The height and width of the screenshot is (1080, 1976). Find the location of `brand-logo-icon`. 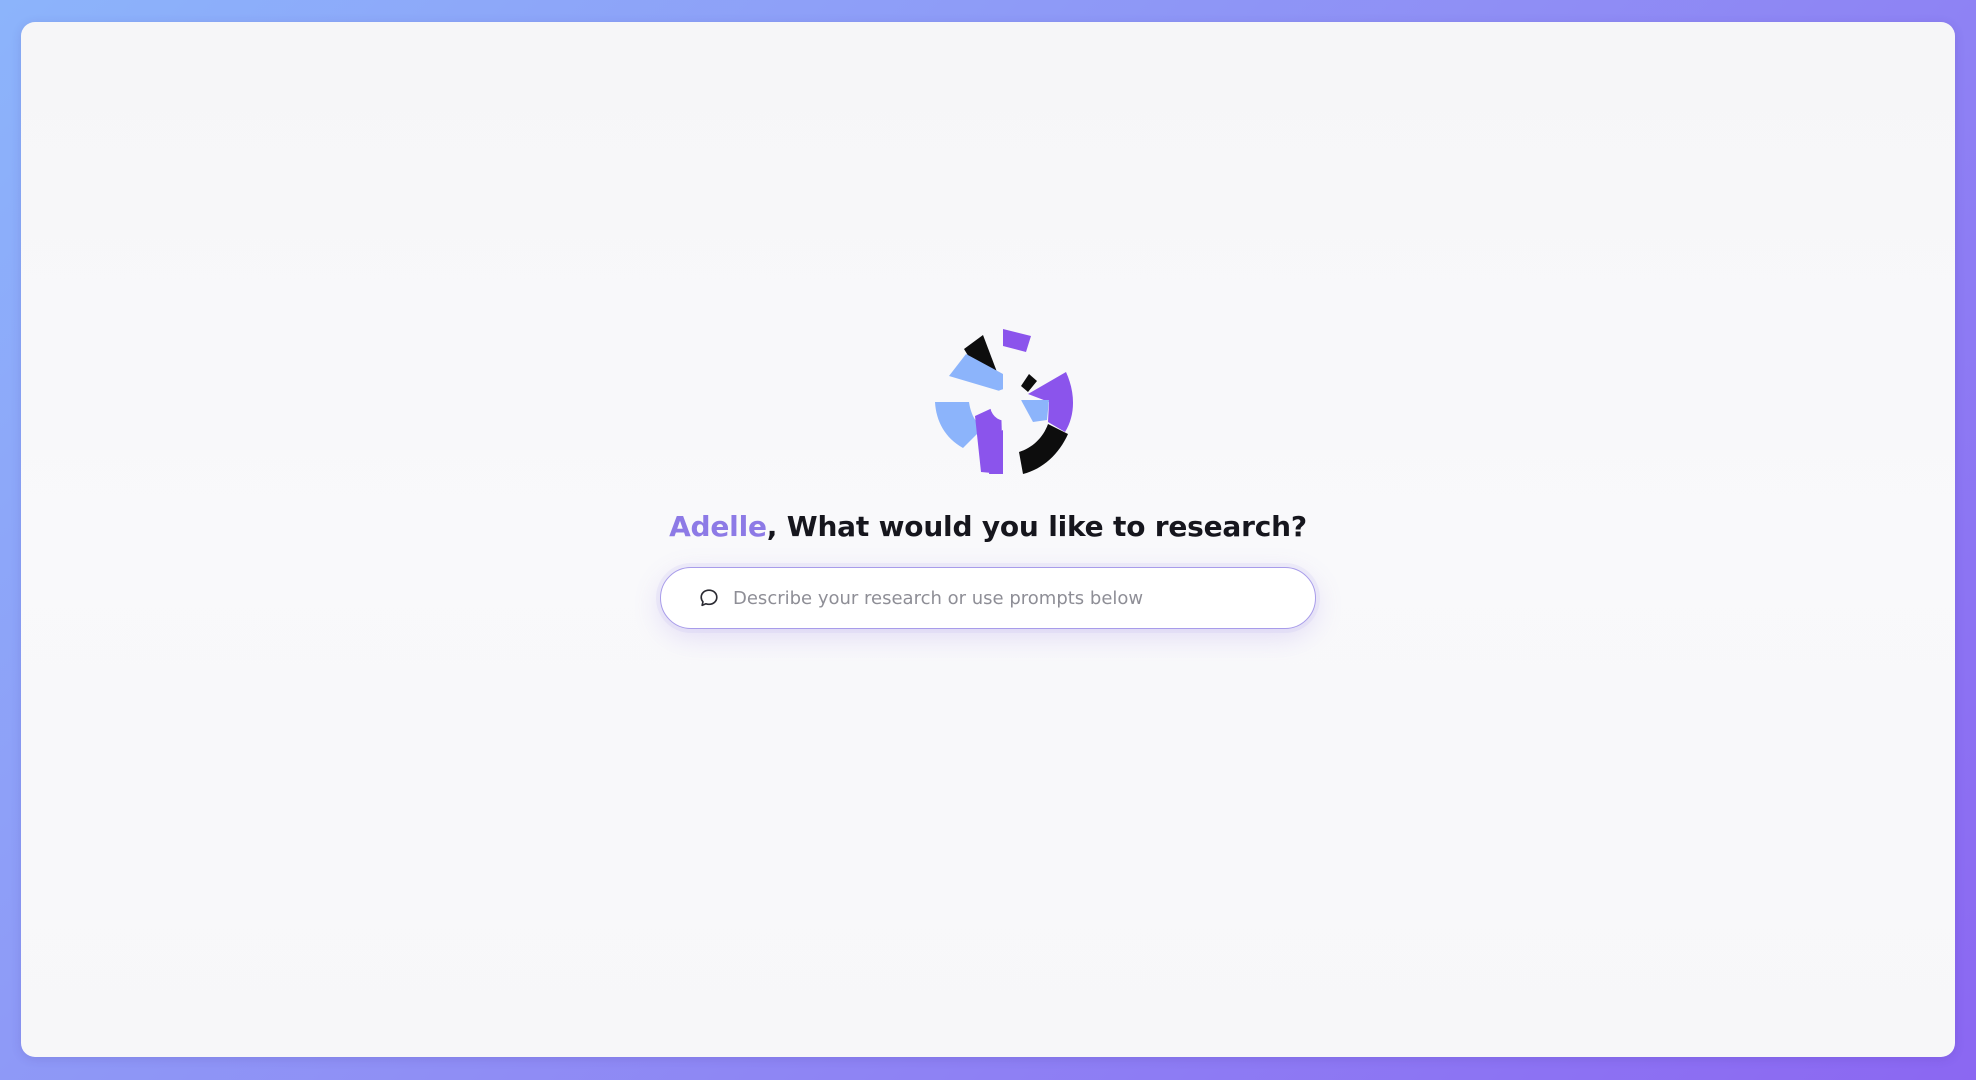

brand-logo-icon is located at coordinates (1011, 404).